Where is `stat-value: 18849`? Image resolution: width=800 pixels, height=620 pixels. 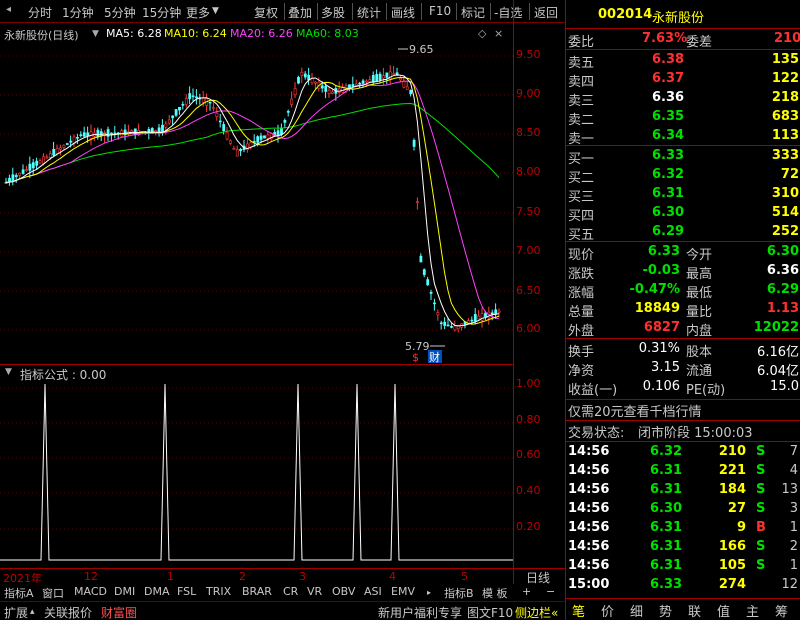 stat-value: 18849 is located at coordinates (657, 308).